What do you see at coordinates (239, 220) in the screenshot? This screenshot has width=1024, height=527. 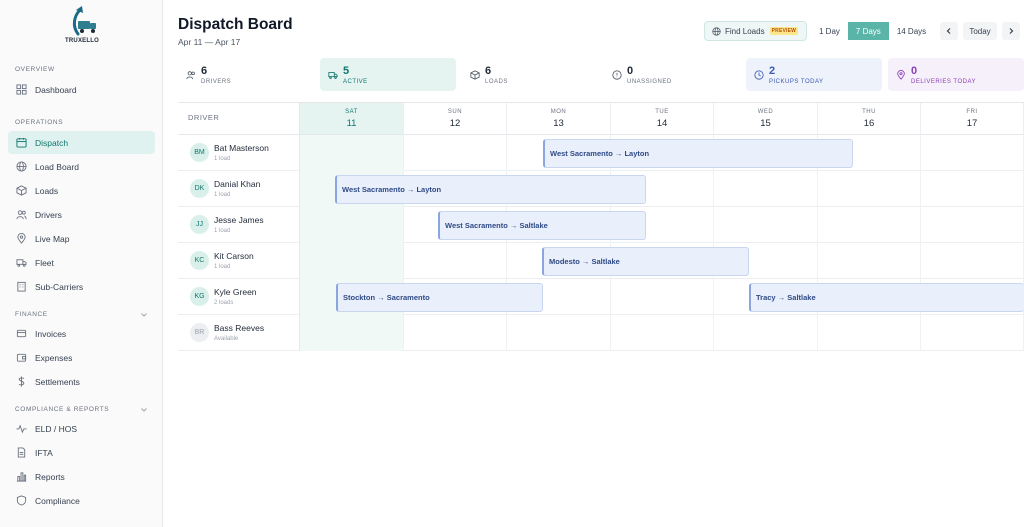 I see `driver-name: Jesse James` at bounding box center [239, 220].